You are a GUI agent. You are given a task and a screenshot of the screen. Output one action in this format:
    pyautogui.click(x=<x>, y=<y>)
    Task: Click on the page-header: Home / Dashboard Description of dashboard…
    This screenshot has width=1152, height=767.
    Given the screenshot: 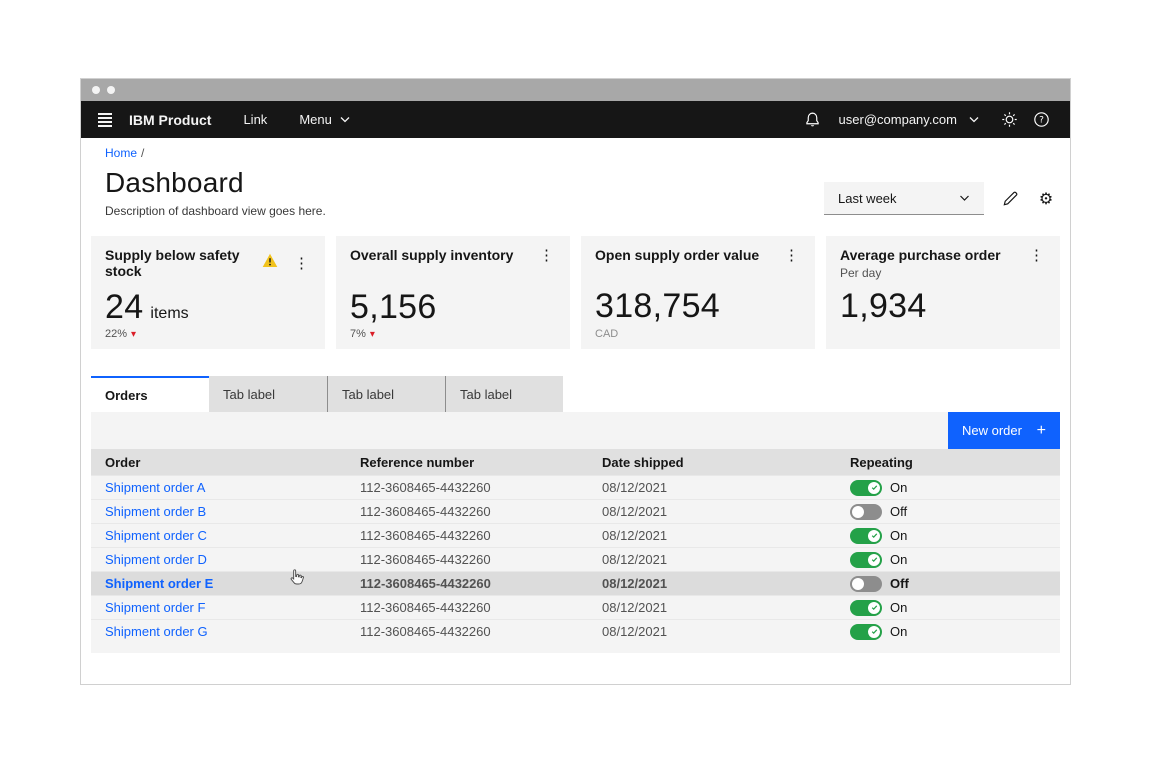 What is the action you would take?
    pyautogui.click(x=575, y=191)
    